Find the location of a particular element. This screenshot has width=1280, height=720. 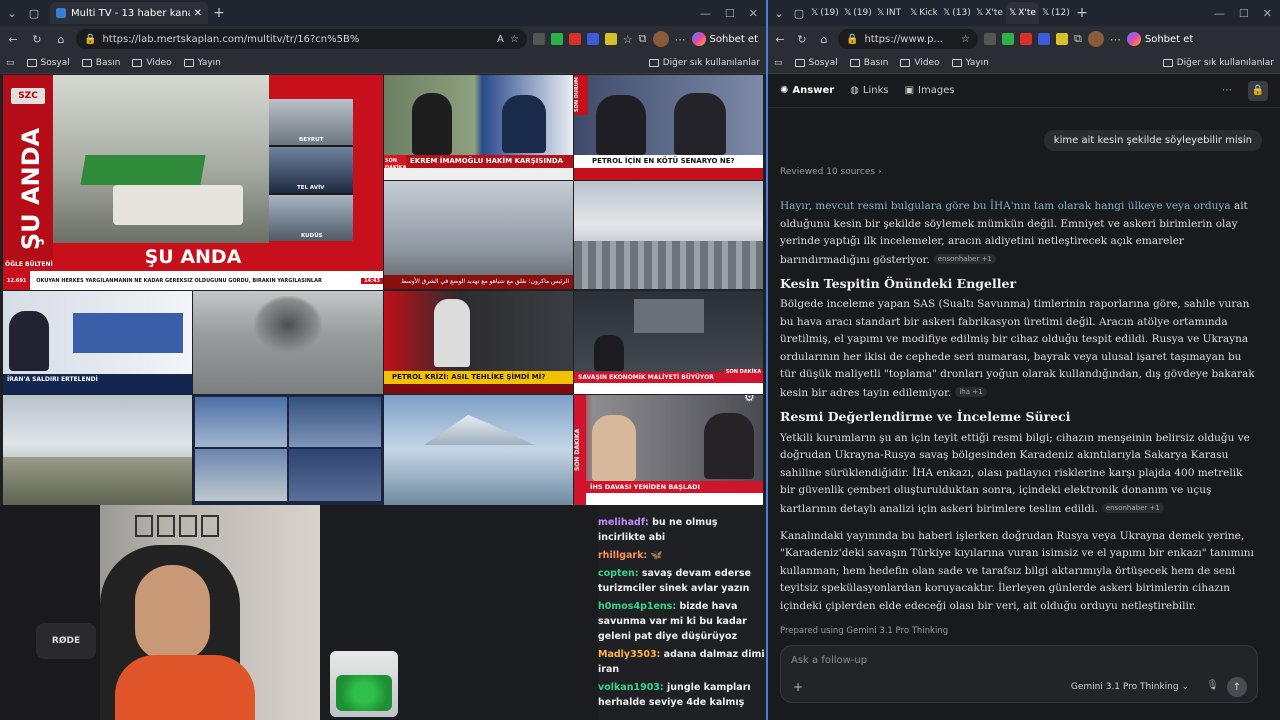

browser-tab: 𝕏 Kick is located at coordinates (923, 13).